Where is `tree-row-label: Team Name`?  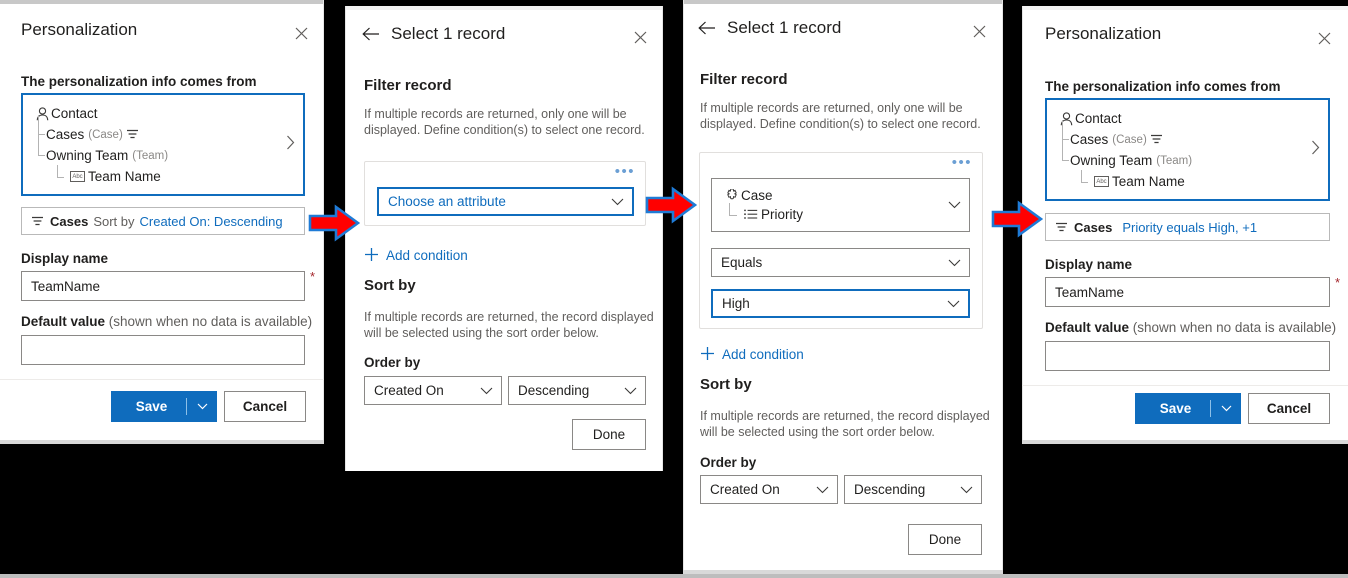
tree-row-label: Team Name is located at coordinates (124, 176).